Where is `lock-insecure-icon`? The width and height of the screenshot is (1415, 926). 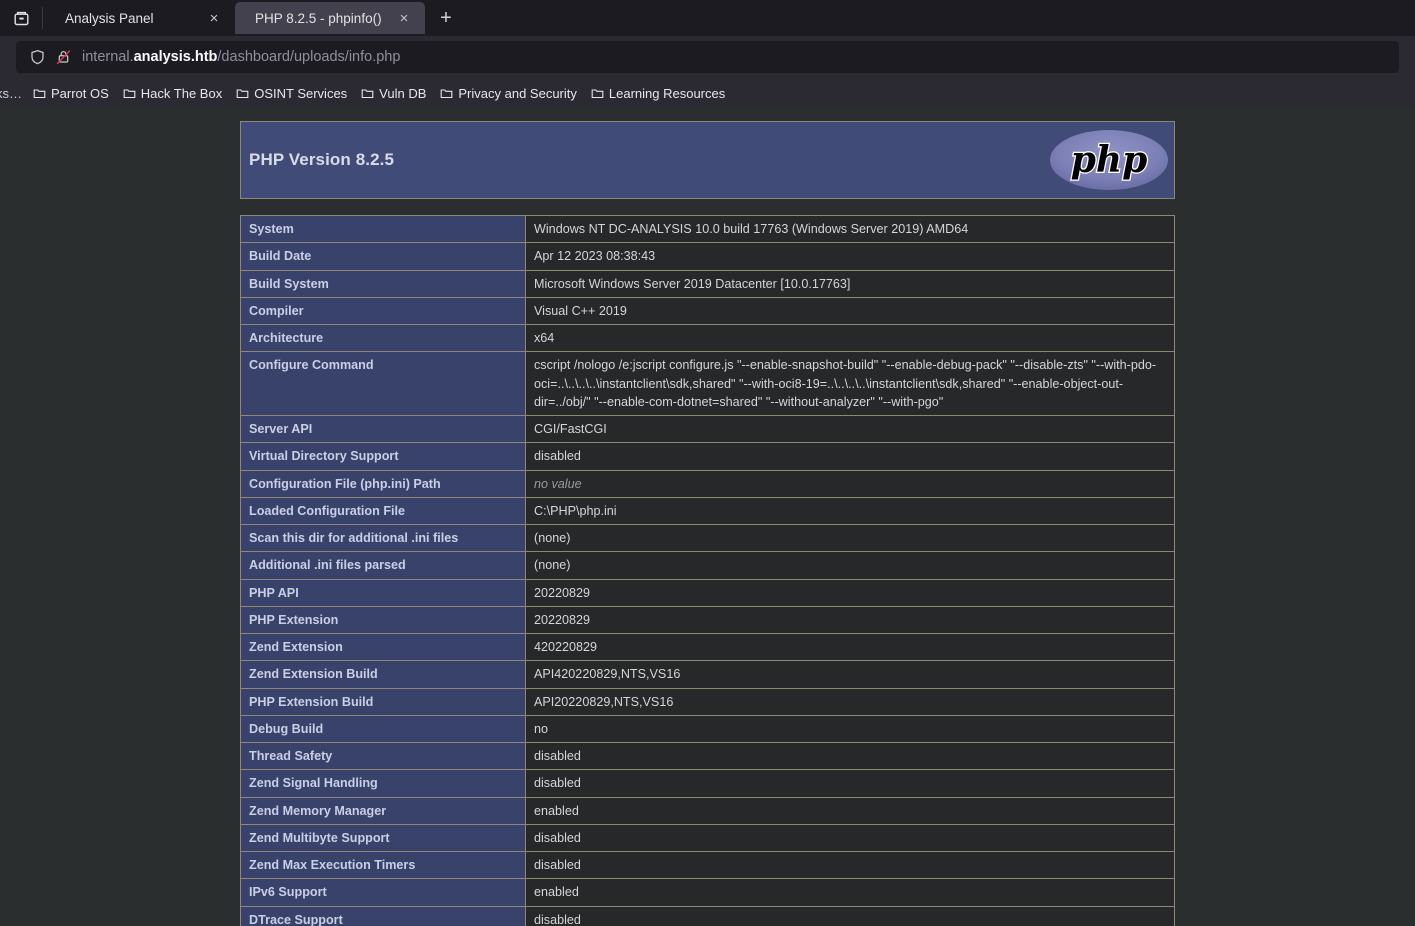 lock-insecure-icon is located at coordinates (63, 57).